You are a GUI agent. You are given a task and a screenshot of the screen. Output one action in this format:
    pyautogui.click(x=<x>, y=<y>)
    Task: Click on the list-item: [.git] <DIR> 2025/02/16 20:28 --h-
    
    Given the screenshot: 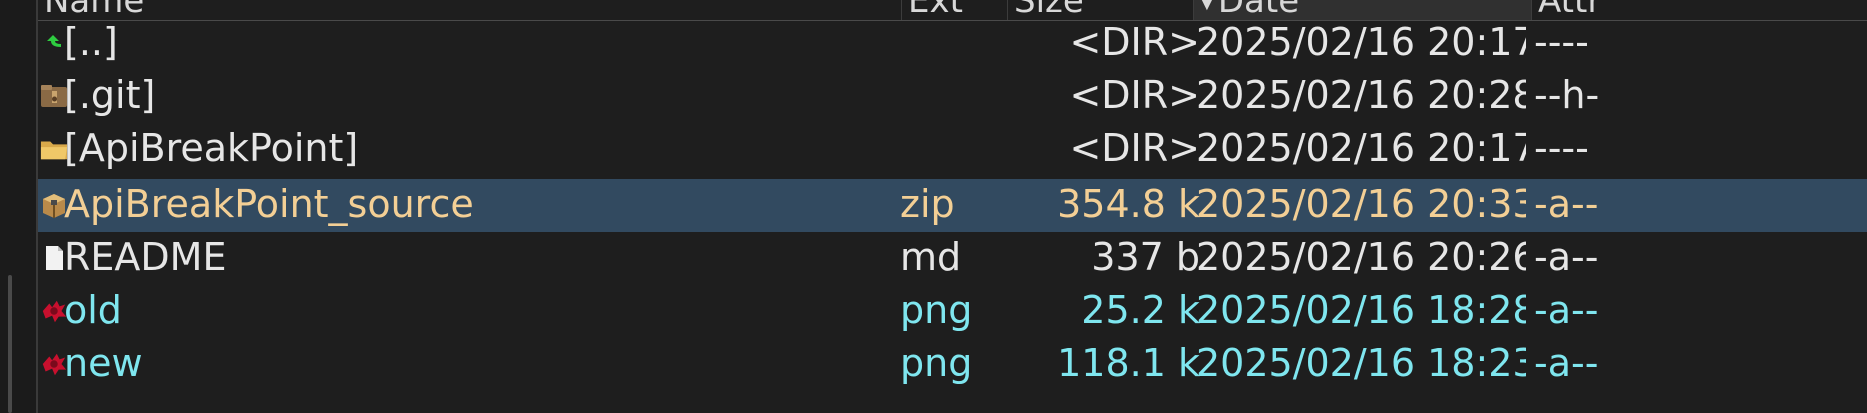 What is the action you would take?
    pyautogui.click(x=952, y=96)
    